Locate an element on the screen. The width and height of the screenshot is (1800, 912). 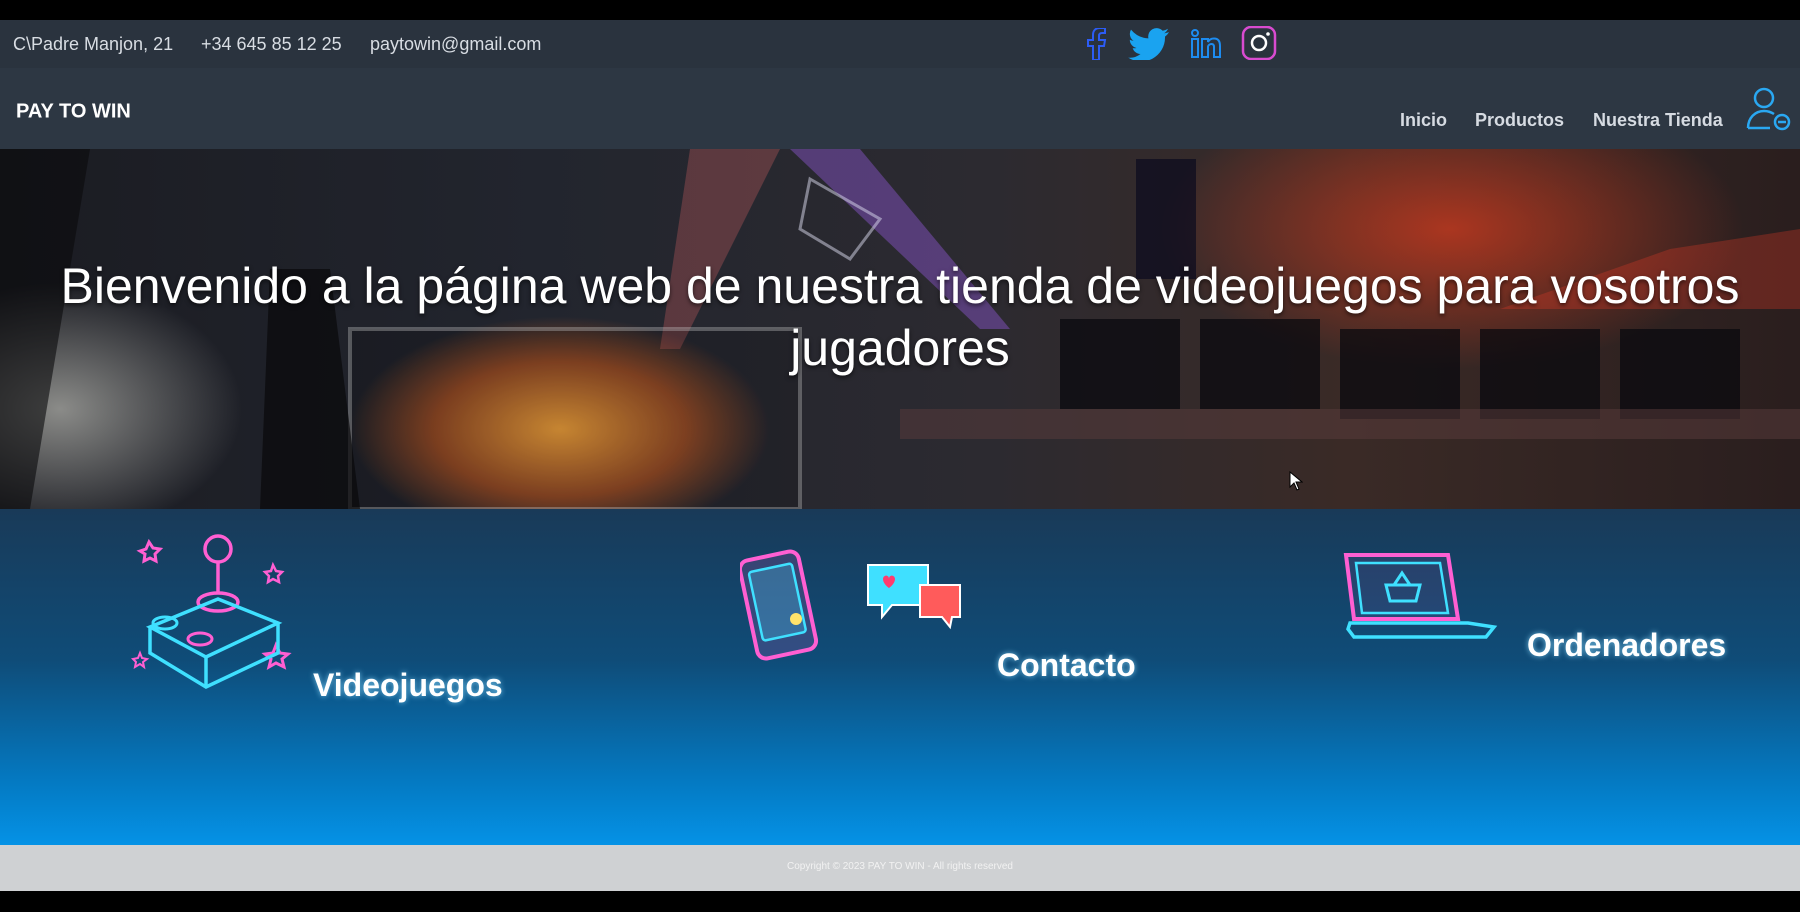
joystick-icon is located at coordinates (215, 614).